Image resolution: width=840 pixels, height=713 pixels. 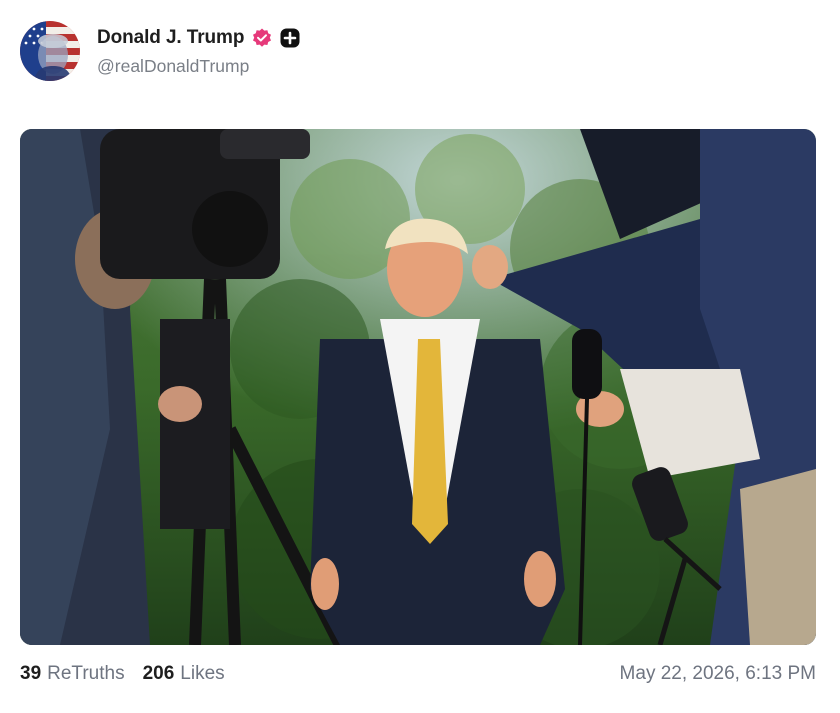 I want to click on likes-label: Likes, so click(x=202, y=673).